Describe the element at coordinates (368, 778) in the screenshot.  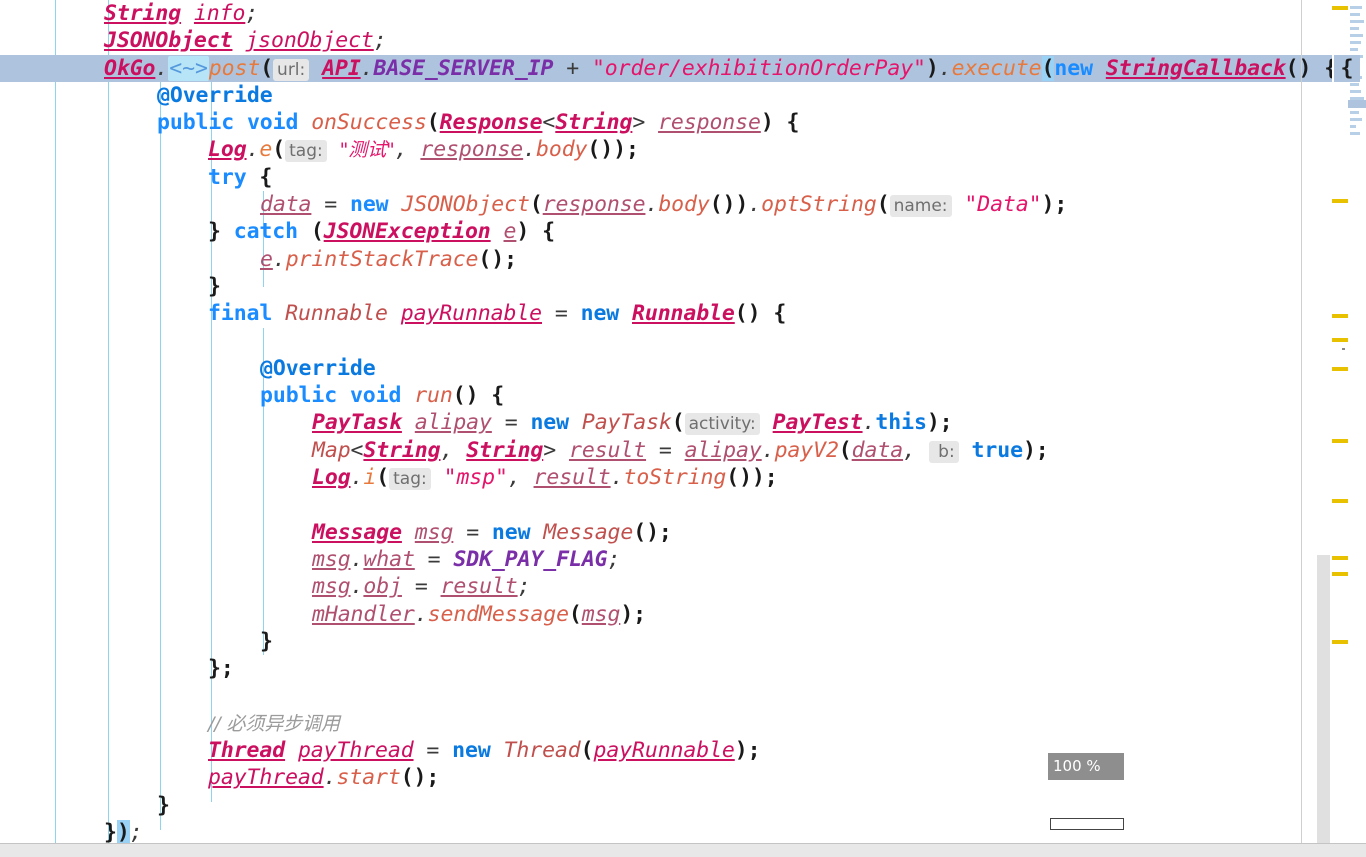
I see `code-token-method2: start` at that location.